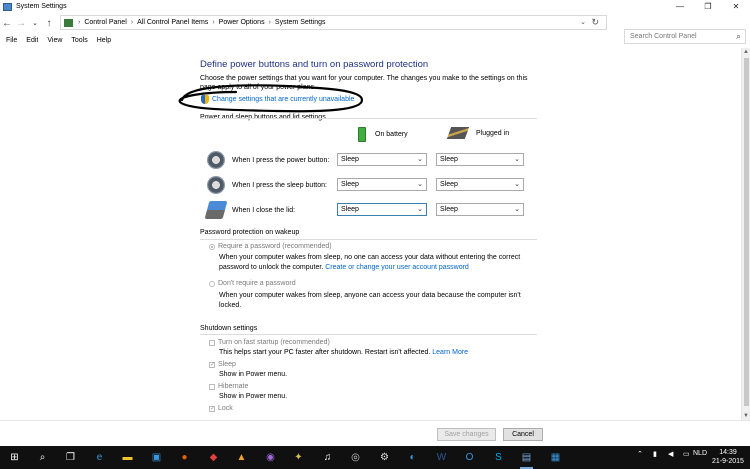  What do you see at coordinates (480, 209) in the screenshot?
I see `close-lid-plugged-select: Sleep ⌄` at bounding box center [480, 209].